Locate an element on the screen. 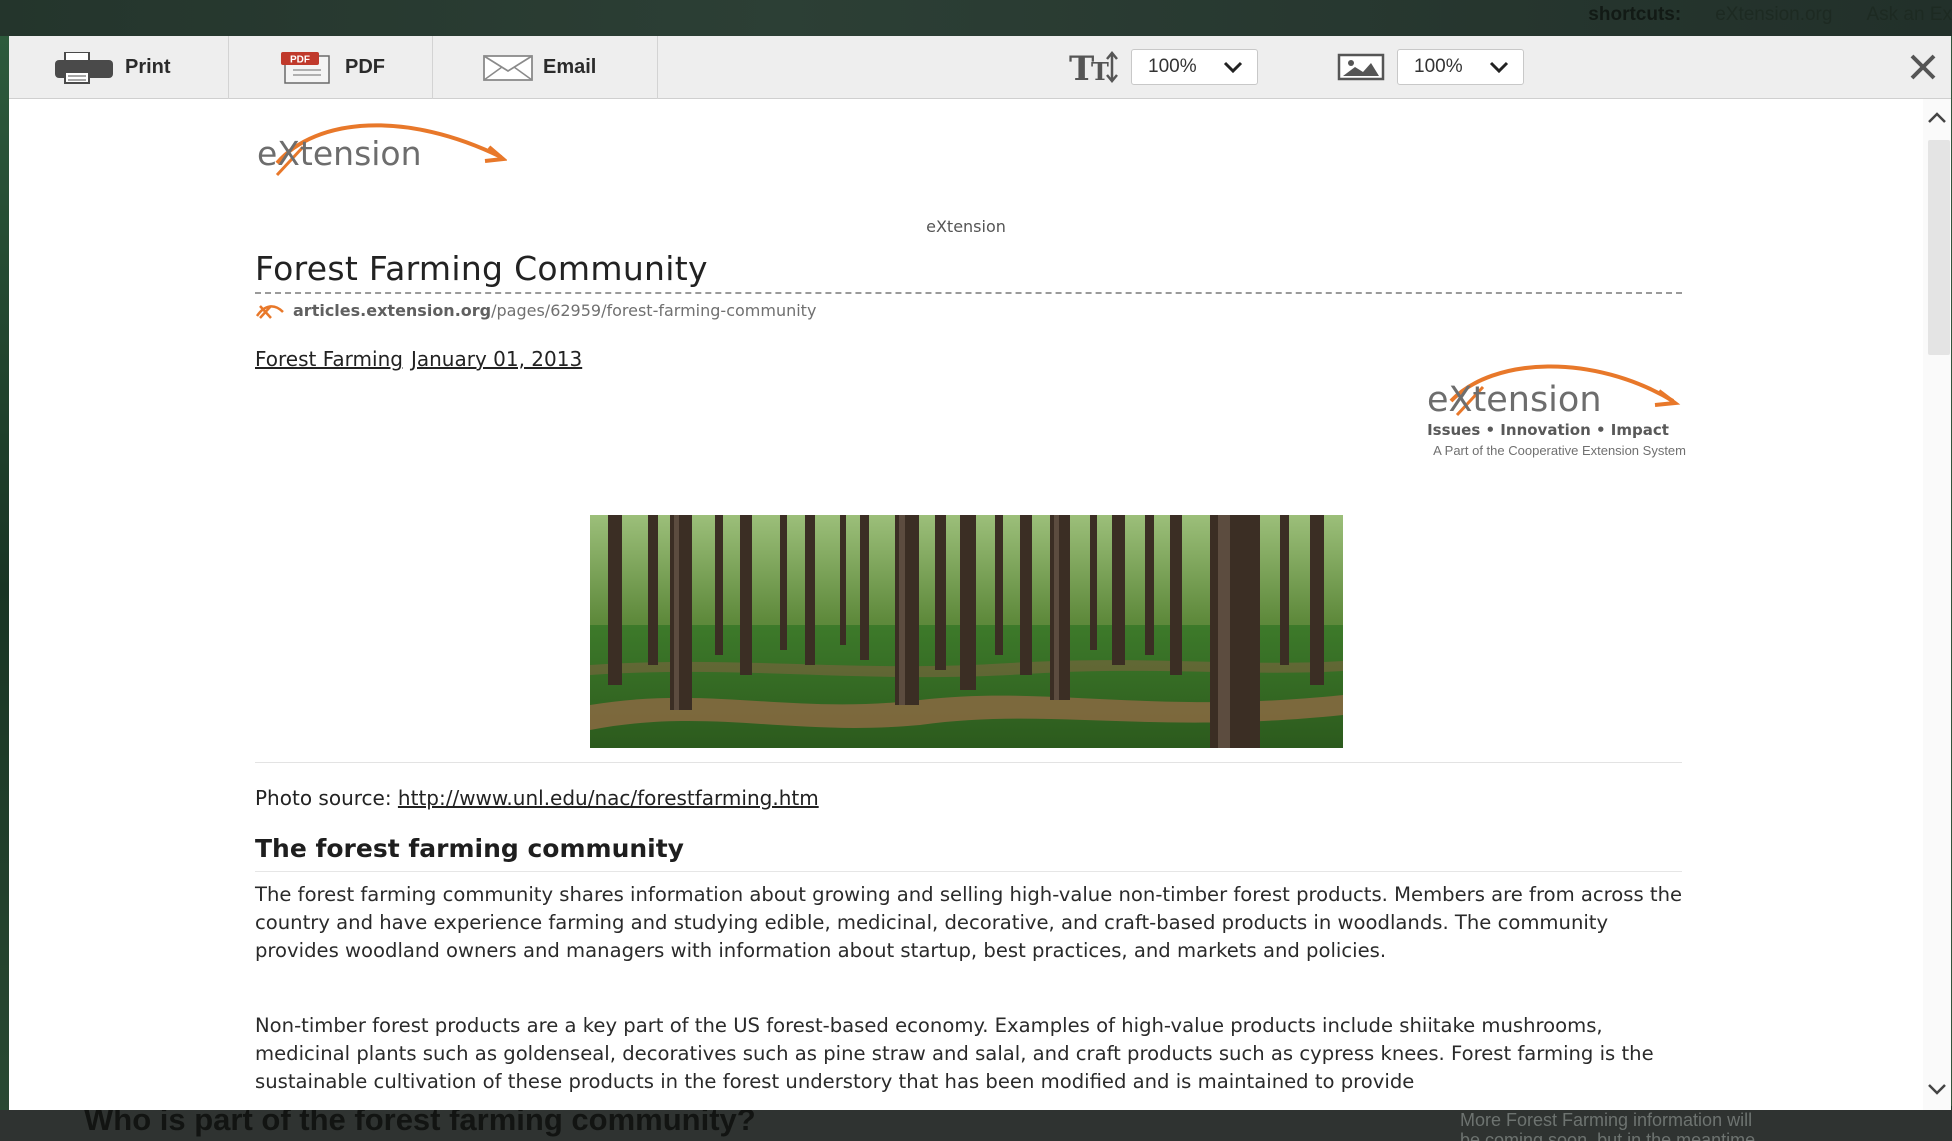  photo-source-link: http://www.unl.edu/nac/forestfarming.htm is located at coordinates (608, 798).